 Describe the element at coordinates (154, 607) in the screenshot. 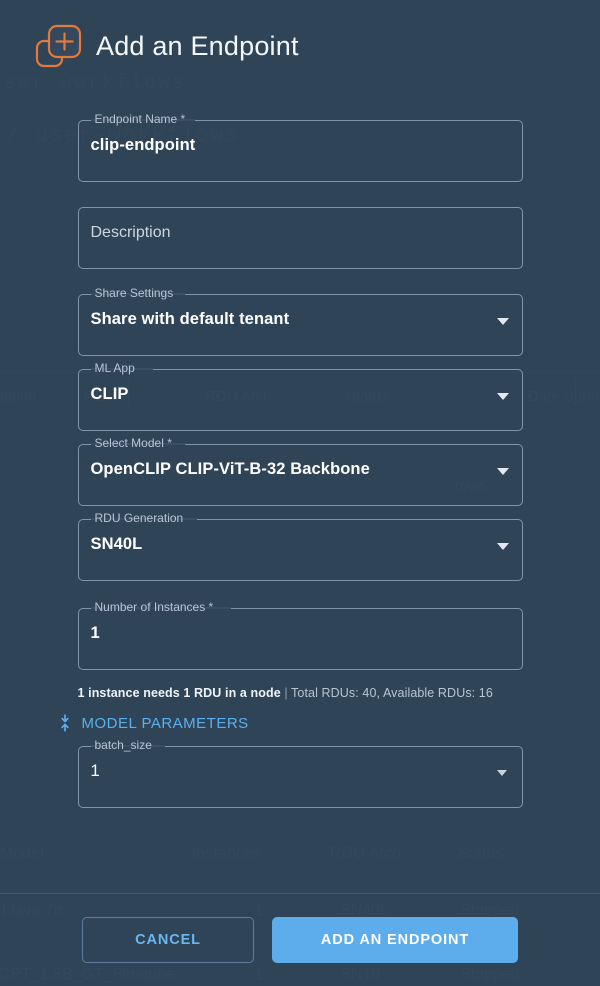

I see `number-of-instances-label: Number of Instances *` at that location.